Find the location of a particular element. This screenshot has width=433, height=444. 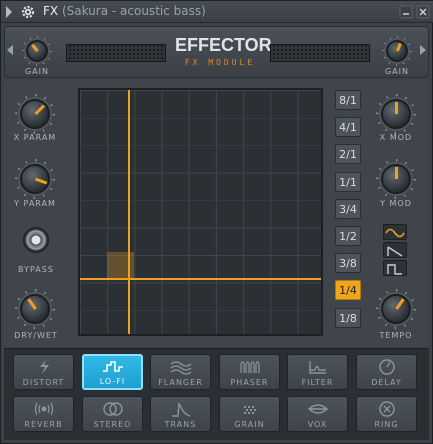

x-param-label: X PARAM is located at coordinates (35, 137).